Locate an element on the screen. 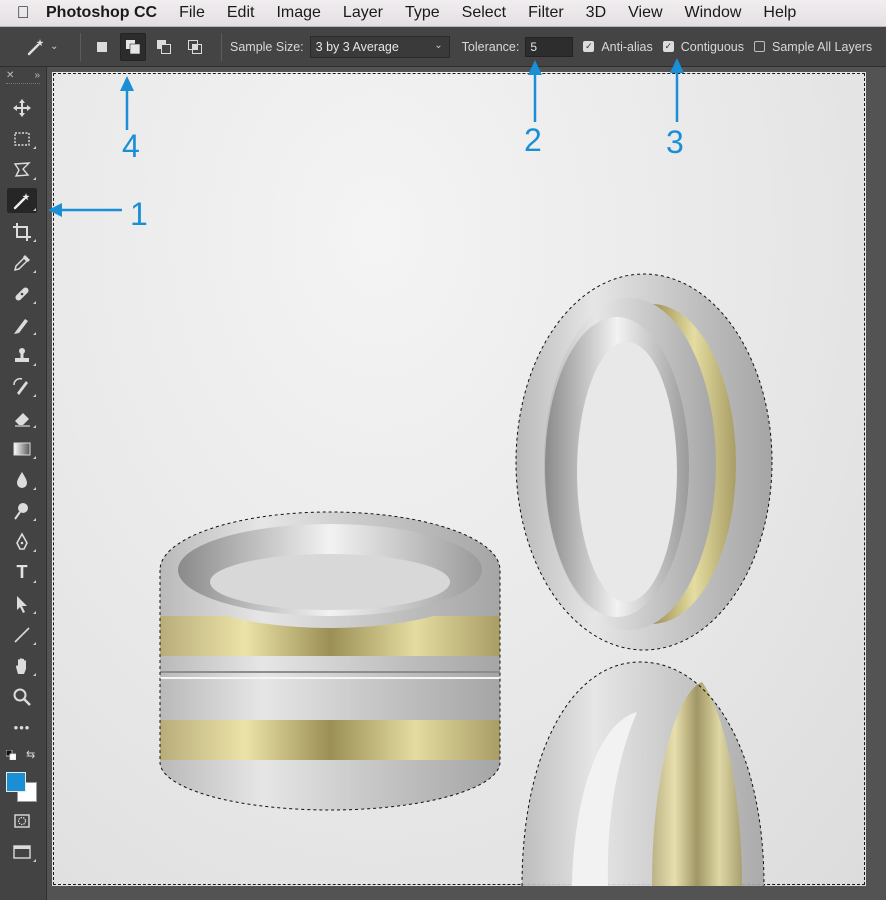 The width and height of the screenshot is (886, 900). eraser-tool is located at coordinates (22, 417).